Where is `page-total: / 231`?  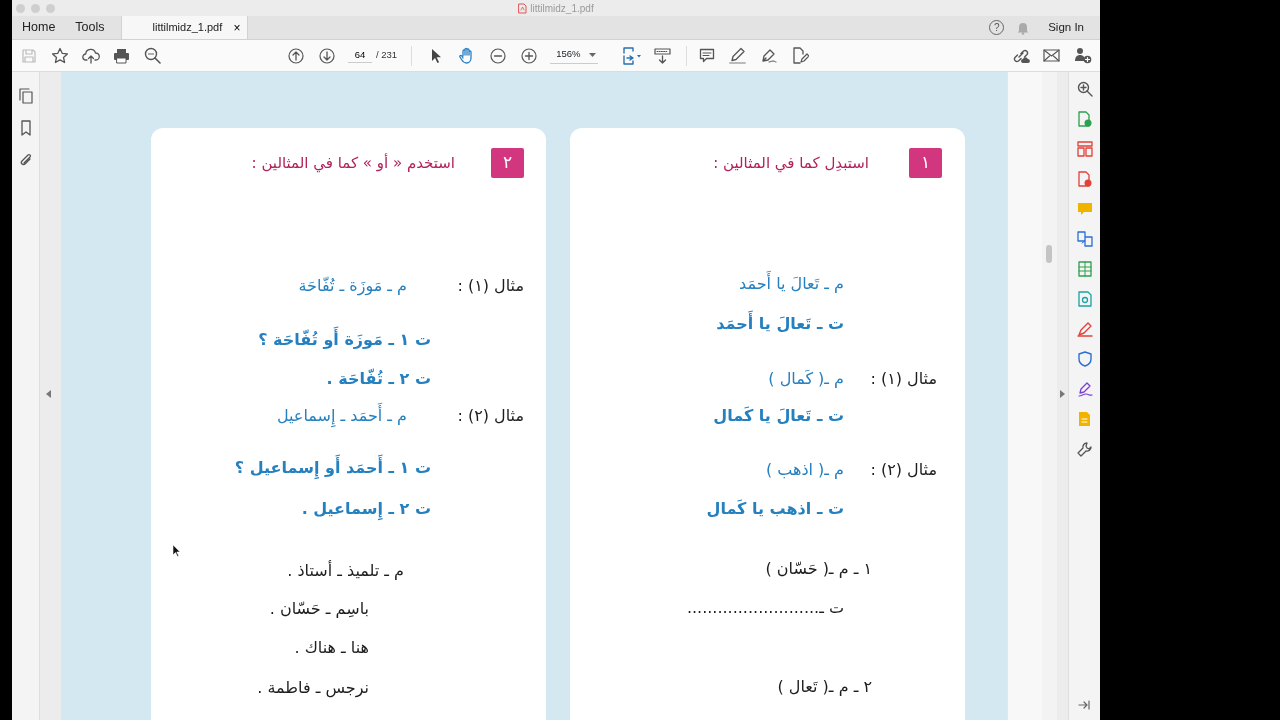 page-total: / 231 is located at coordinates (387, 55).